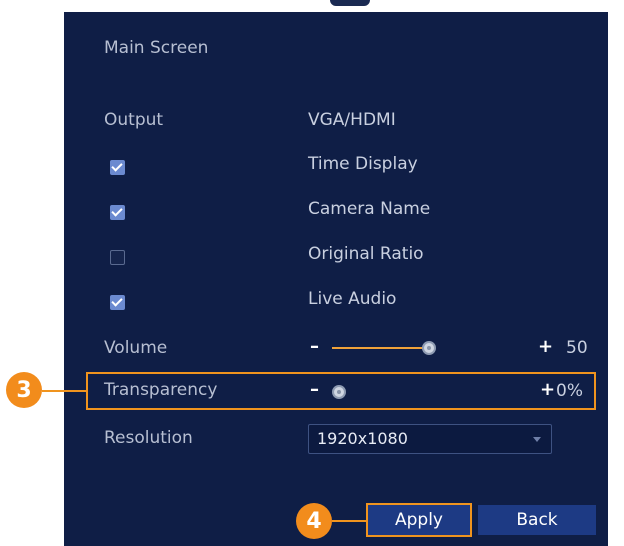 The image size is (624, 546). Describe the element at coordinates (314, 346) in the screenshot. I see `volume-decrease-button: –` at that location.